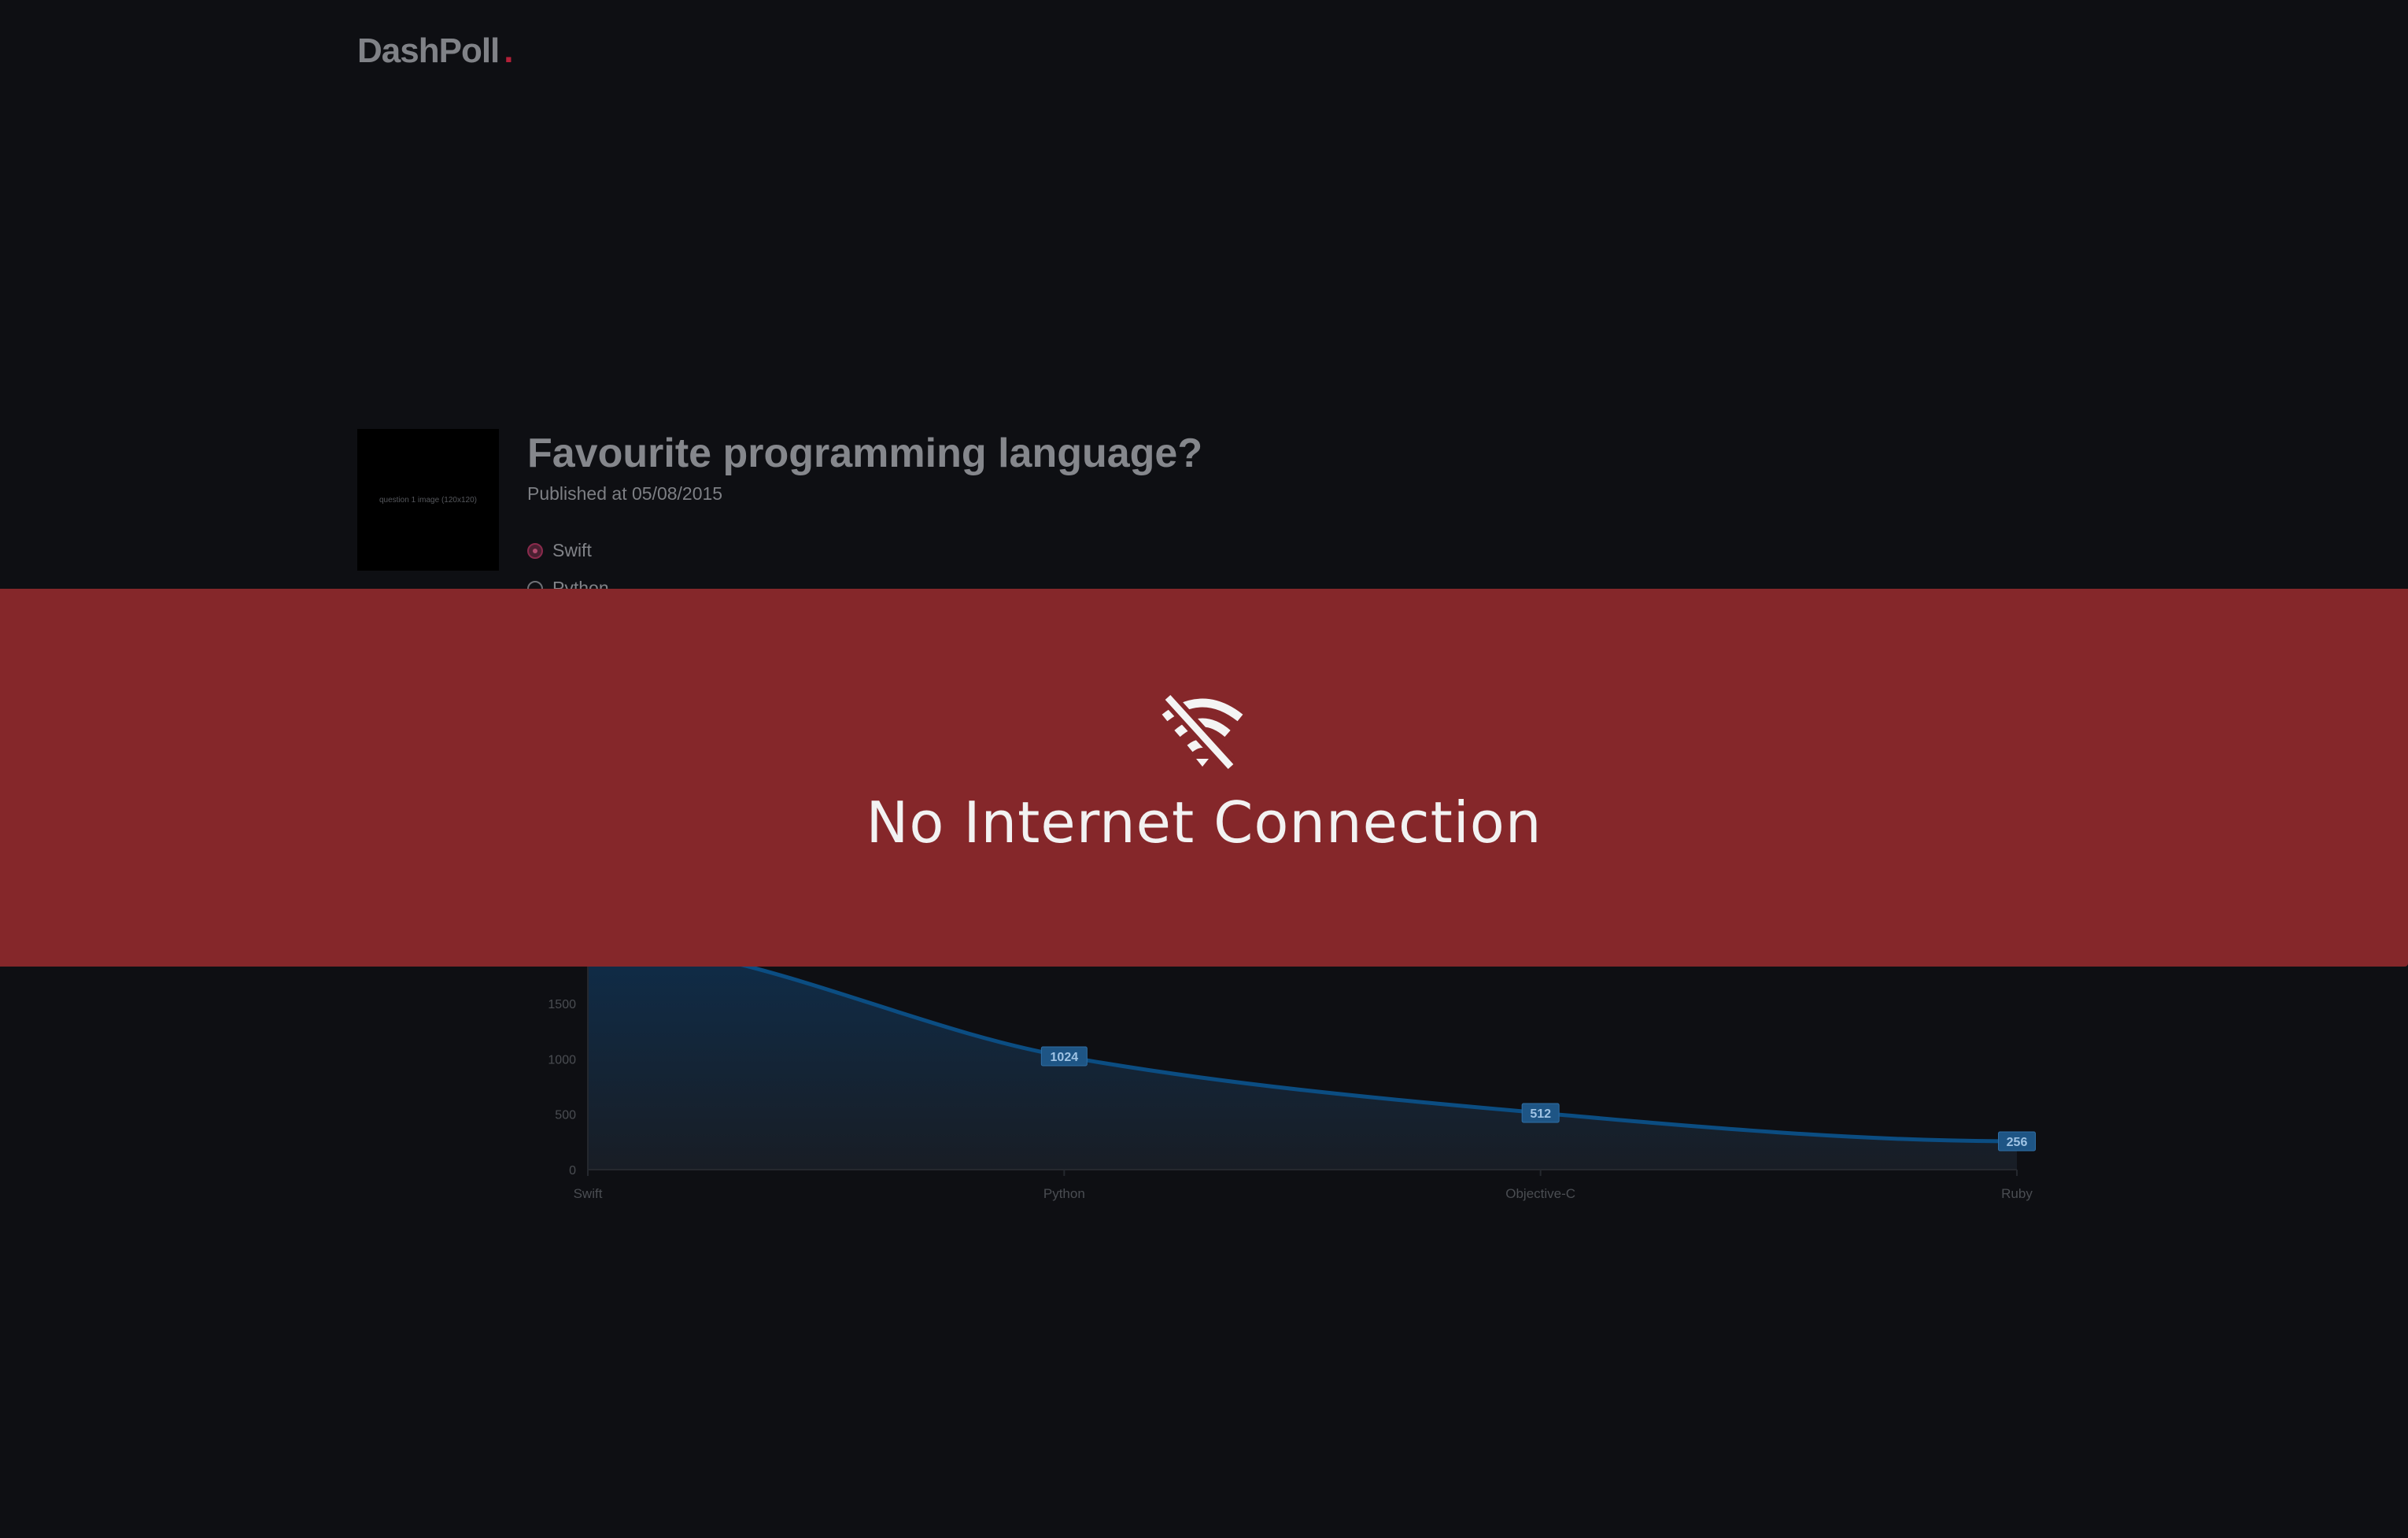 This screenshot has width=2408, height=1538. What do you see at coordinates (572, 1171) in the screenshot?
I see `y-tick-label: 0` at bounding box center [572, 1171].